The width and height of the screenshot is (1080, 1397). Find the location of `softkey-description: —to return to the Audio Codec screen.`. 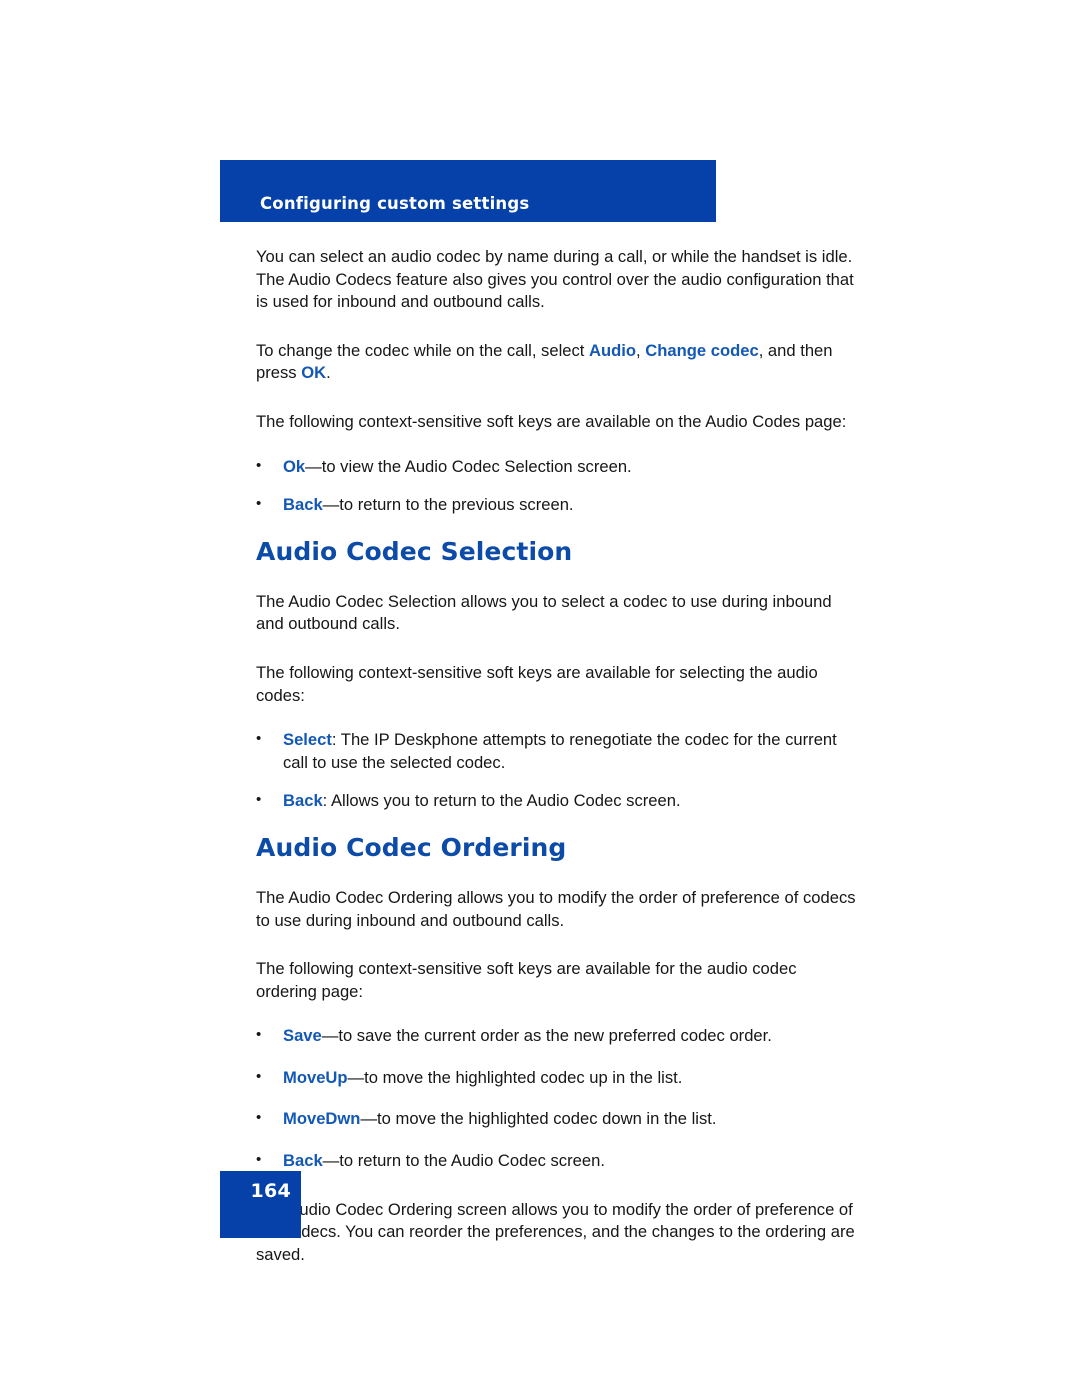

softkey-description: —to return to the Audio Codec screen. is located at coordinates (463, 1161).